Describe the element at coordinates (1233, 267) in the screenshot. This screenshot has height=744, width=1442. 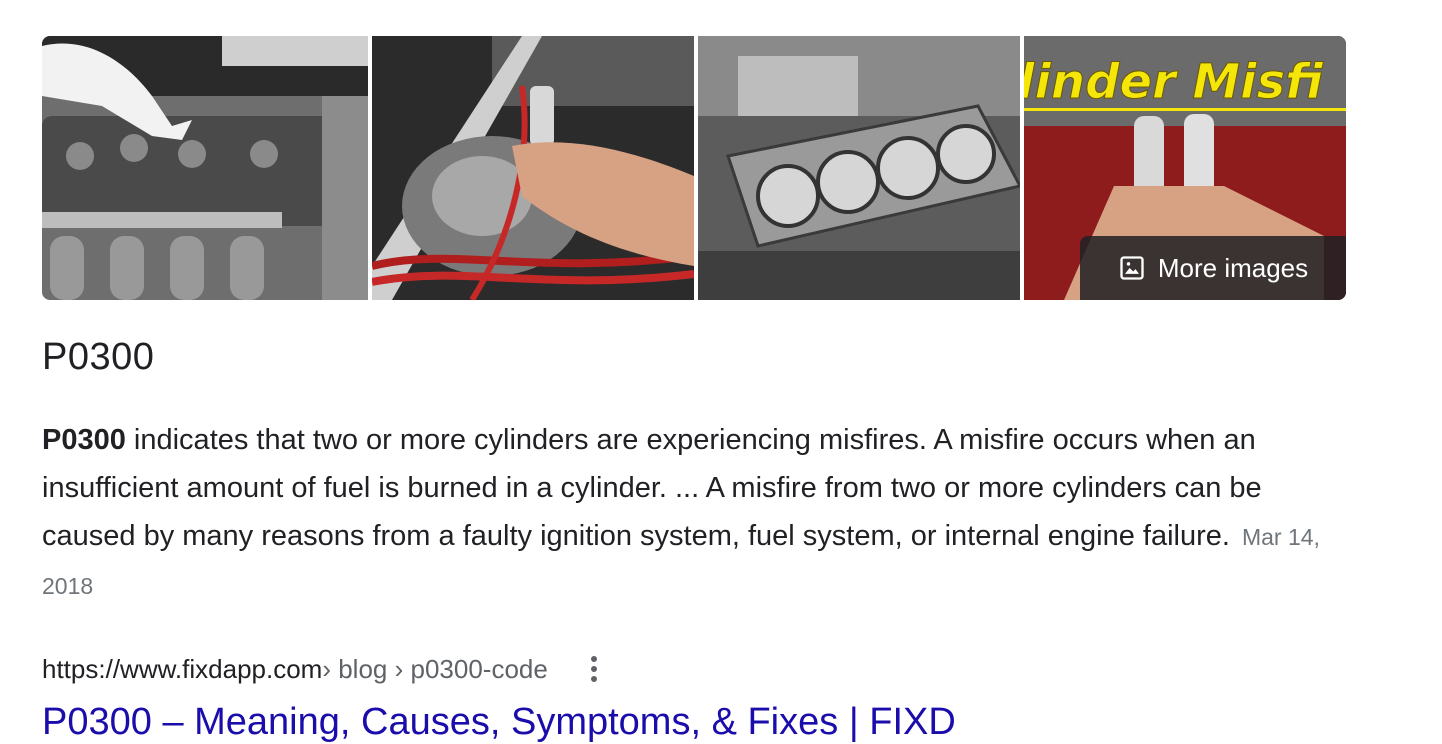
I see `more-images-label: More images` at that location.